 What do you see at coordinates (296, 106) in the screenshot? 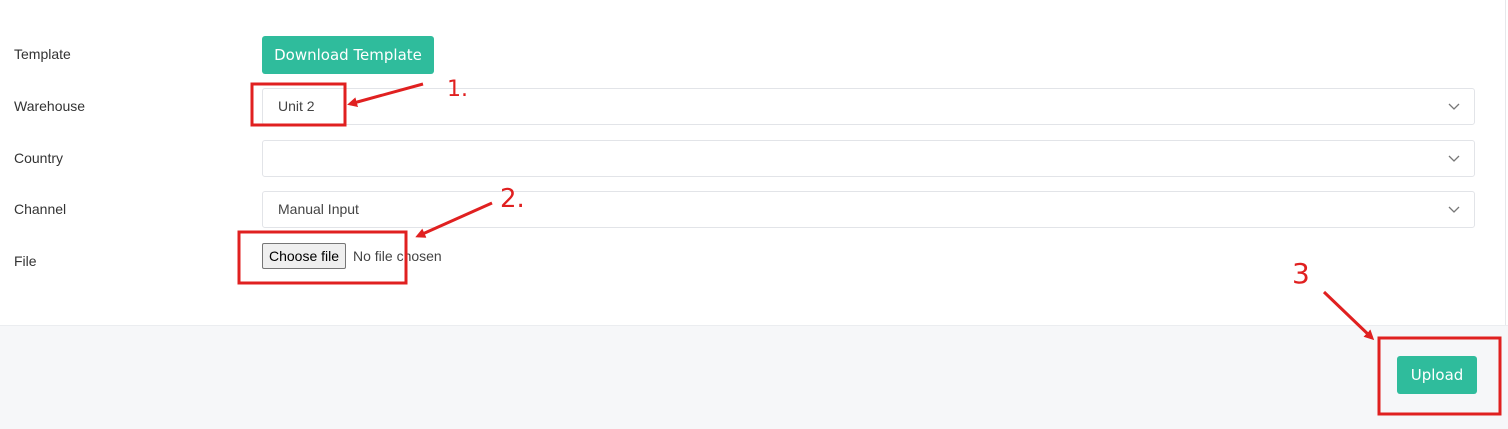
I see `warehouse-select-value: Unit 2` at bounding box center [296, 106].